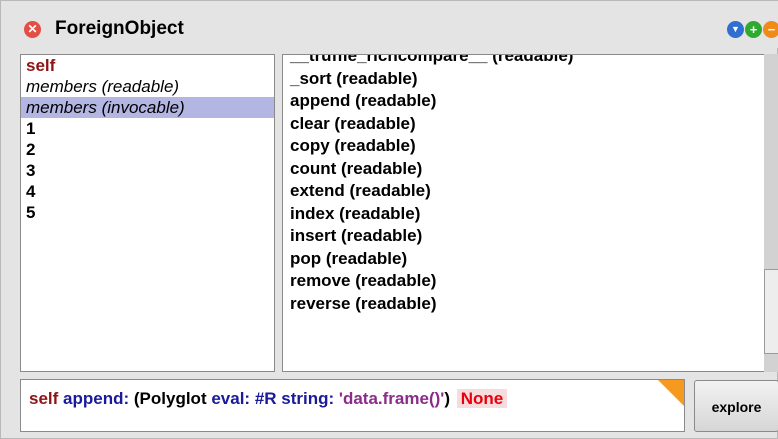 The height and width of the screenshot is (439, 778). Describe the element at coordinates (32, 29) in the screenshot. I see `close-icon: ✕` at that location.